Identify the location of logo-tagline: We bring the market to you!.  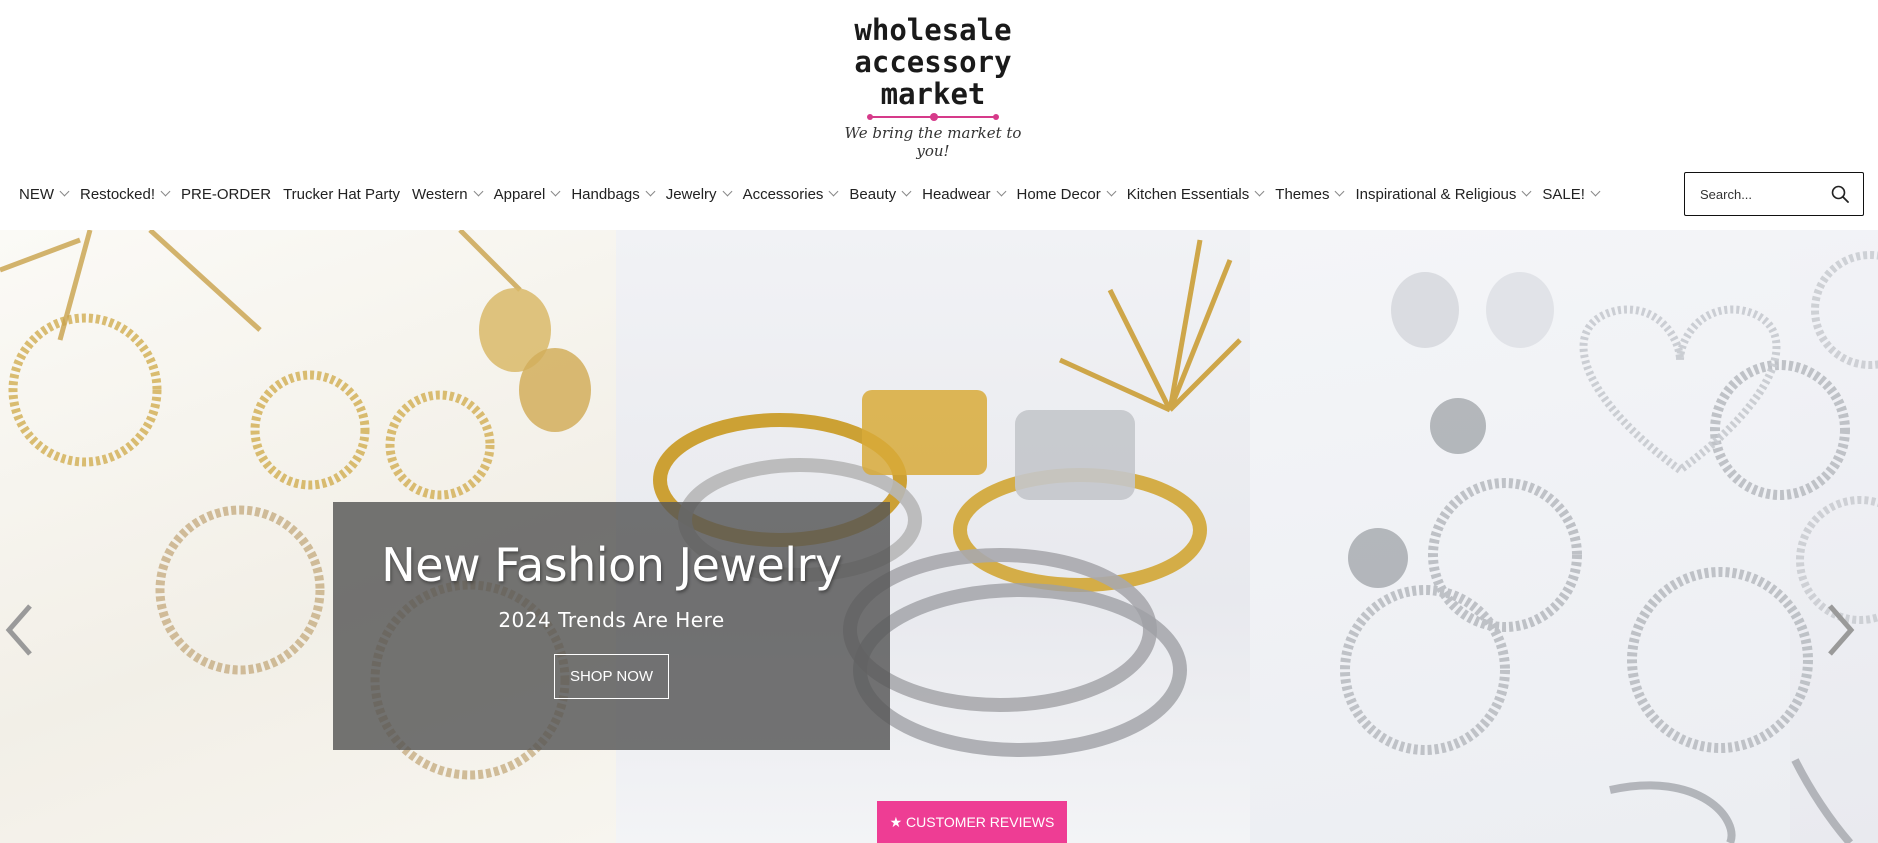
(933, 142).